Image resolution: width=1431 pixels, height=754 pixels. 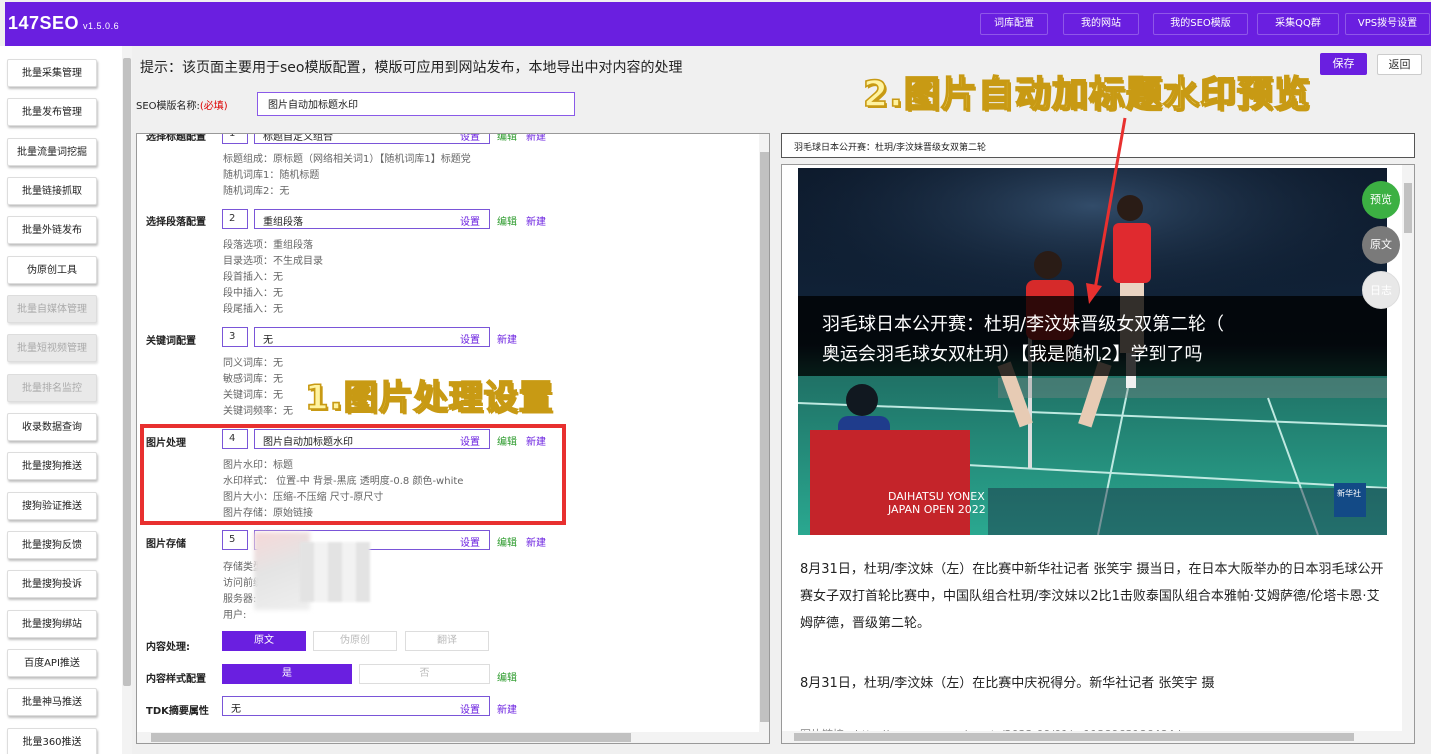 I want to click on storage-config-edit-link: 编辑, so click(x=507, y=541).